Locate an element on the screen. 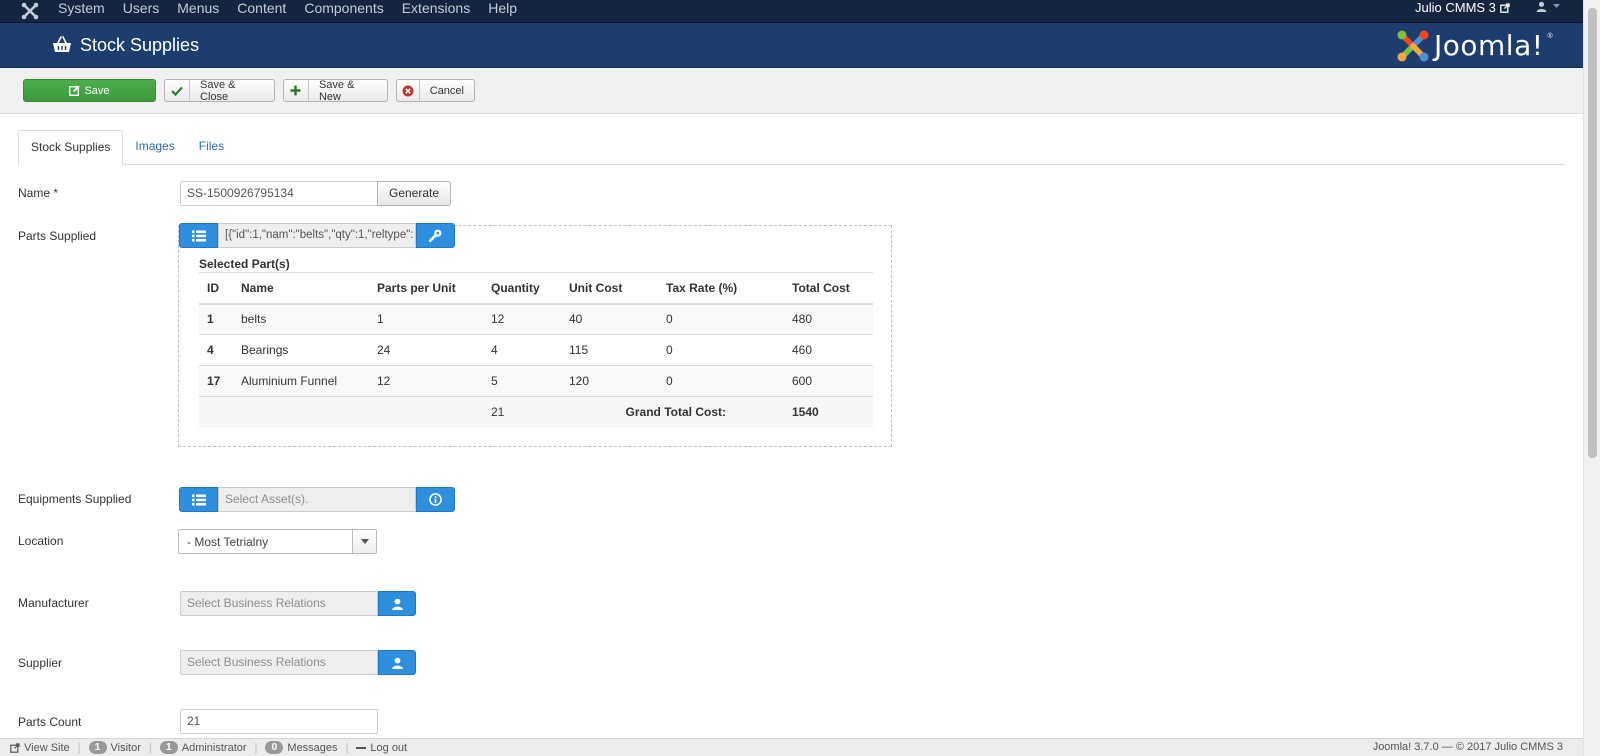 This screenshot has height=756, width=1600. menu-components: Components is located at coordinates (343, 8).